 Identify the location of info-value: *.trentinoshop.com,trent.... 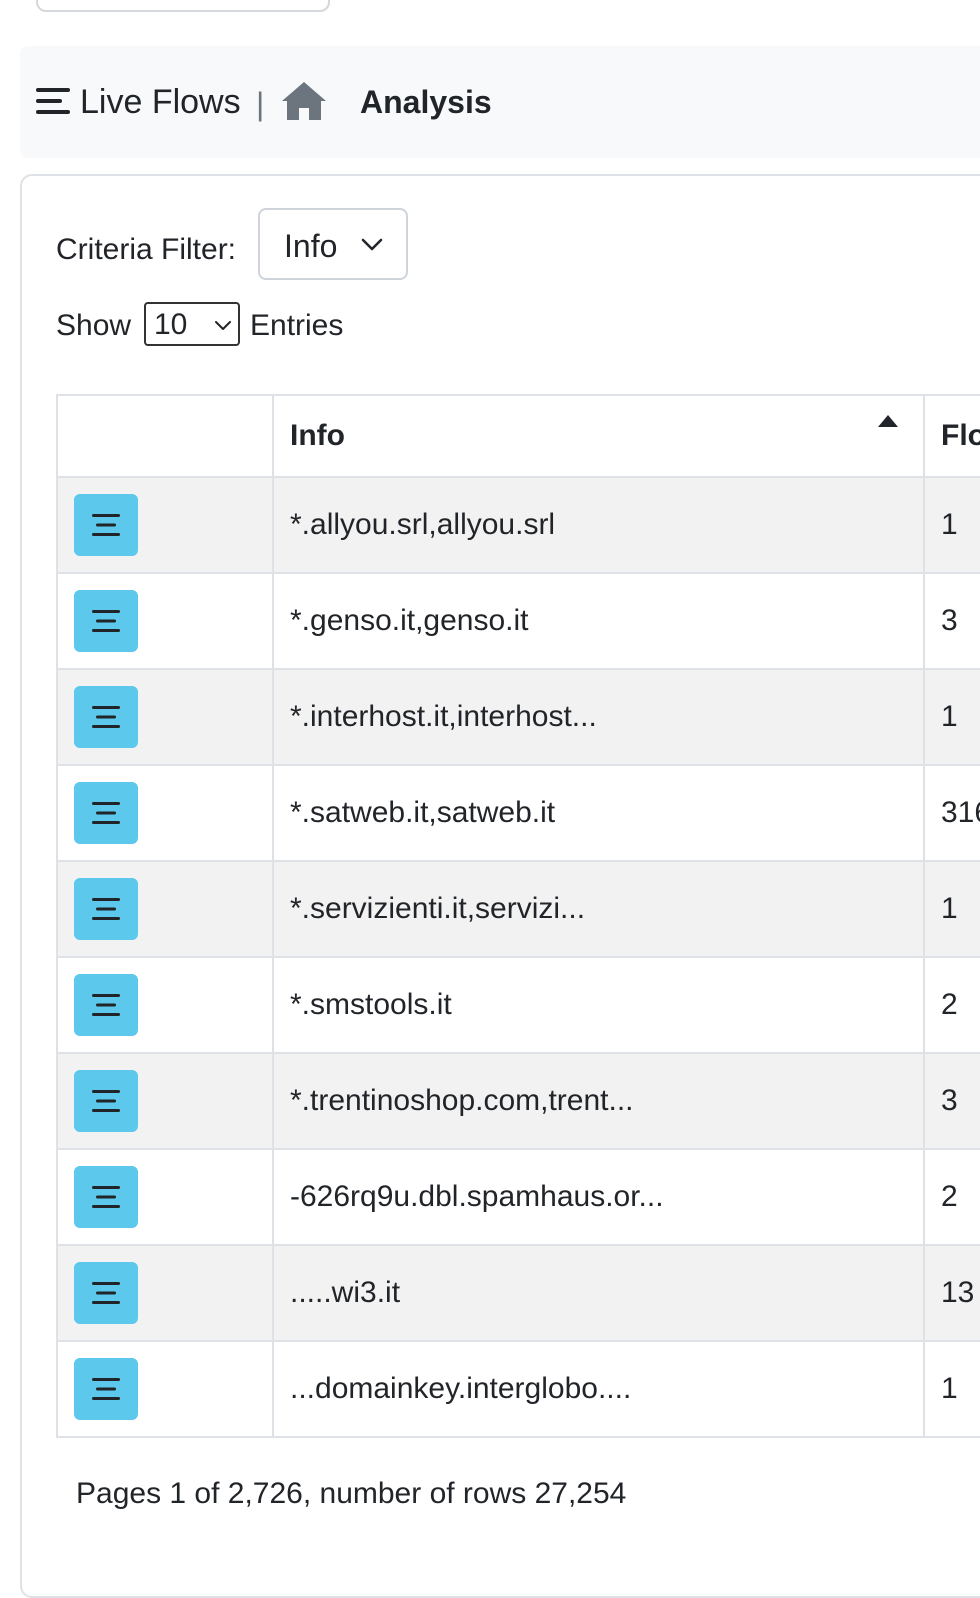
(462, 1100).